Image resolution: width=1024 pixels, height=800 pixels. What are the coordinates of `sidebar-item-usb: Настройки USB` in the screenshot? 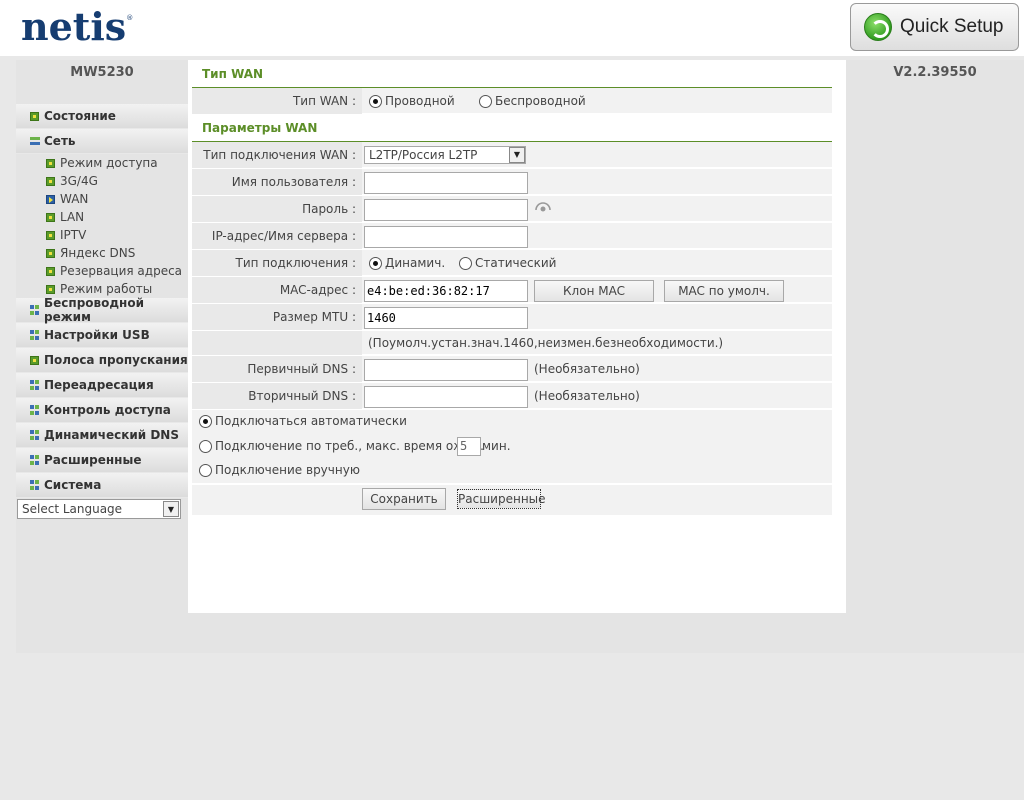 It's located at (102, 335).